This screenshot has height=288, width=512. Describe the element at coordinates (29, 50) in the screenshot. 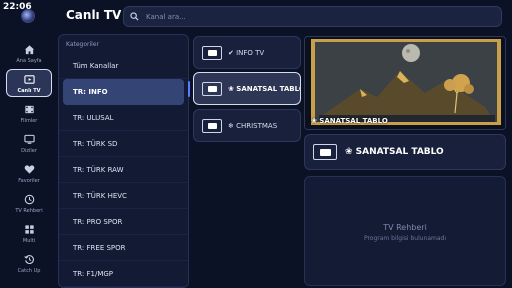

I see `home-icon` at that location.